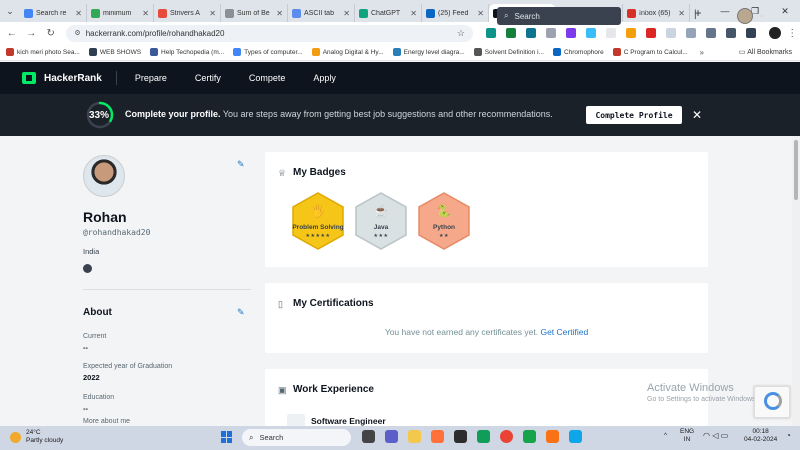 This screenshot has width=800, height=450. Describe the element at coordinates (241, 164) in the screenshot. I see `edit-profile-icon: ✎` at that location.